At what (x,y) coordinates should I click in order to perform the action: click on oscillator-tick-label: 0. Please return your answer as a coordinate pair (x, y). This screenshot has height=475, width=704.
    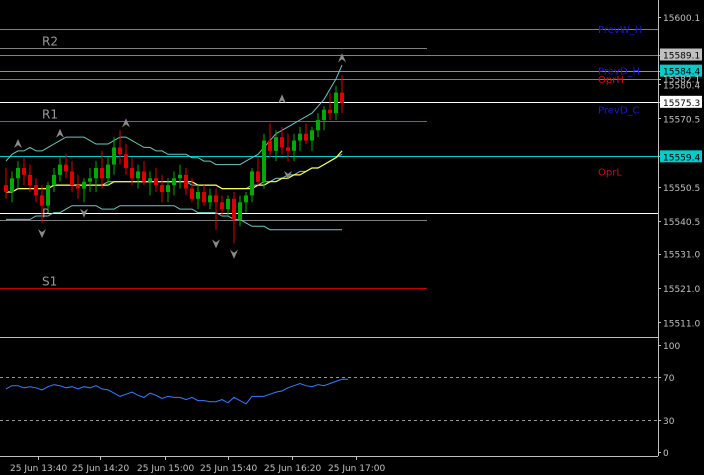
    Looking at the image, I should click on (666, 454).